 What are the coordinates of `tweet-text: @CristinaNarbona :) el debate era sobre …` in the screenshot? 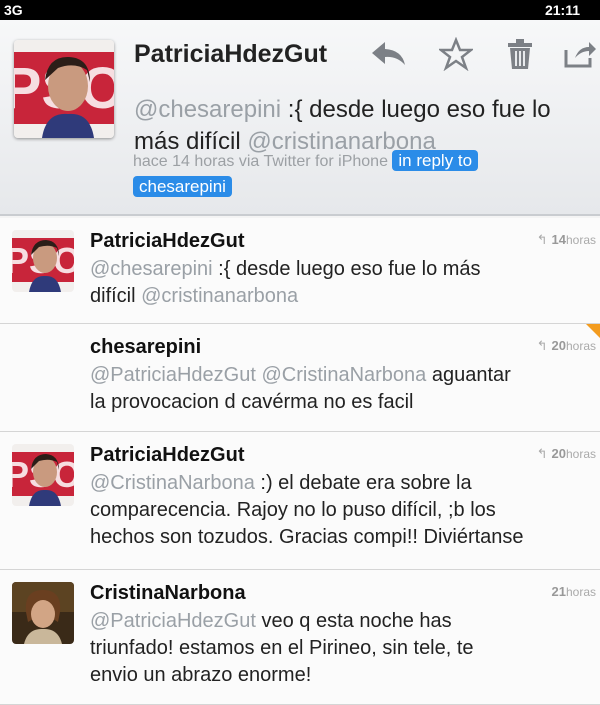 It's located at (307, 510).